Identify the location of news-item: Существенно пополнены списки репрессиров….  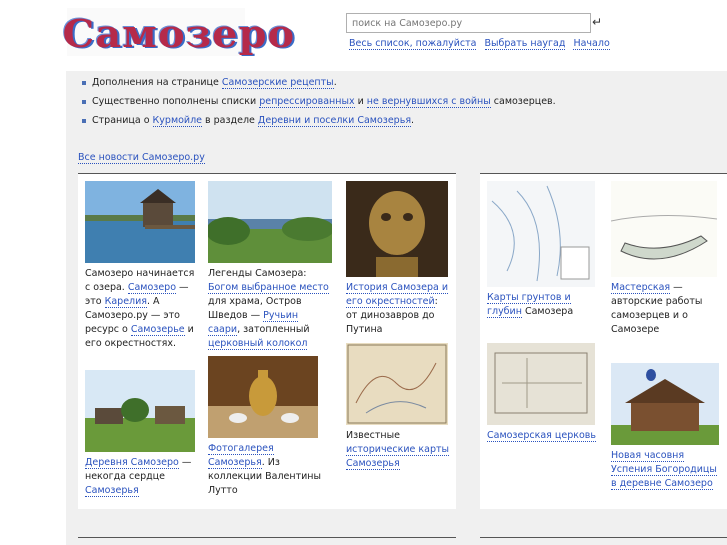
(319, 102).